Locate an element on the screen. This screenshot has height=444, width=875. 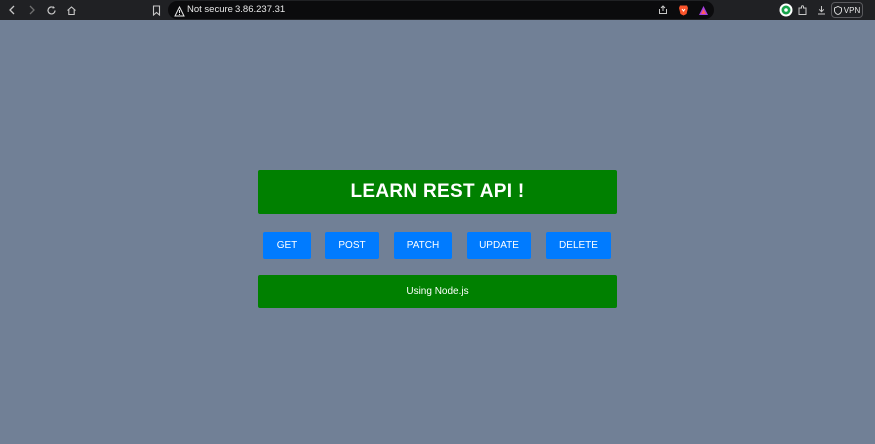
brave-icon is located at coordinates (683, 10).